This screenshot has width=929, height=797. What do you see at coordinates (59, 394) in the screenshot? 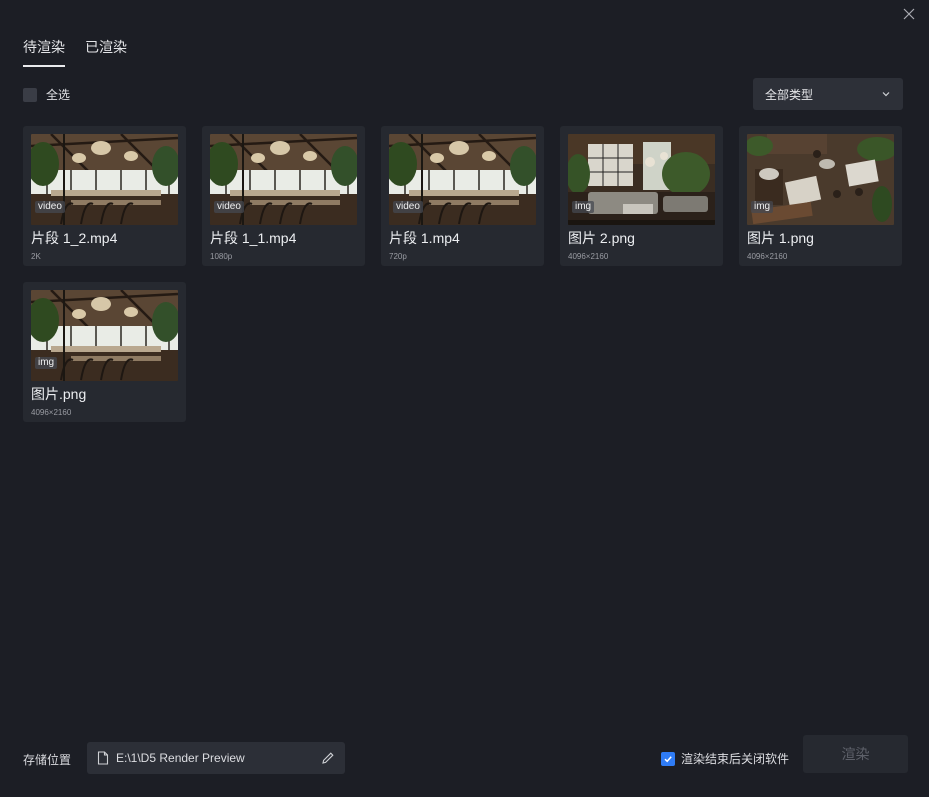
I see `render-item-title: 图片.png` at bounding box center [59, 394].